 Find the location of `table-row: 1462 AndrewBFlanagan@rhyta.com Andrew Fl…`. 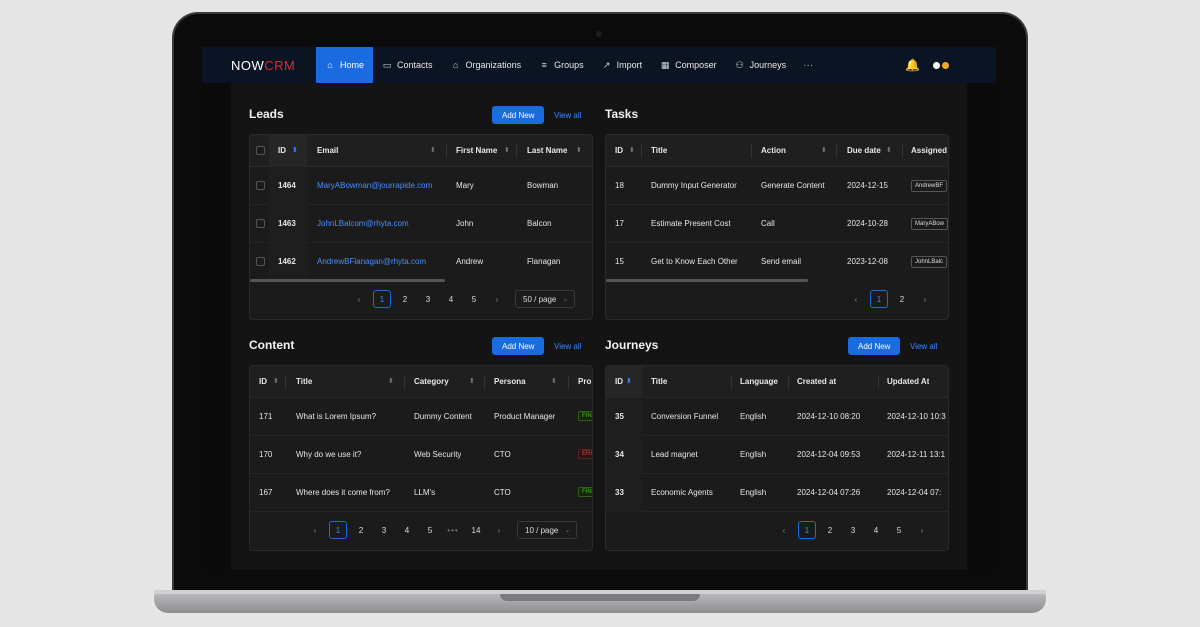

table-row: 1462 AndrewBFlanagan@rhyta.com Andrew Fl… is located at coordinates (421, 262).